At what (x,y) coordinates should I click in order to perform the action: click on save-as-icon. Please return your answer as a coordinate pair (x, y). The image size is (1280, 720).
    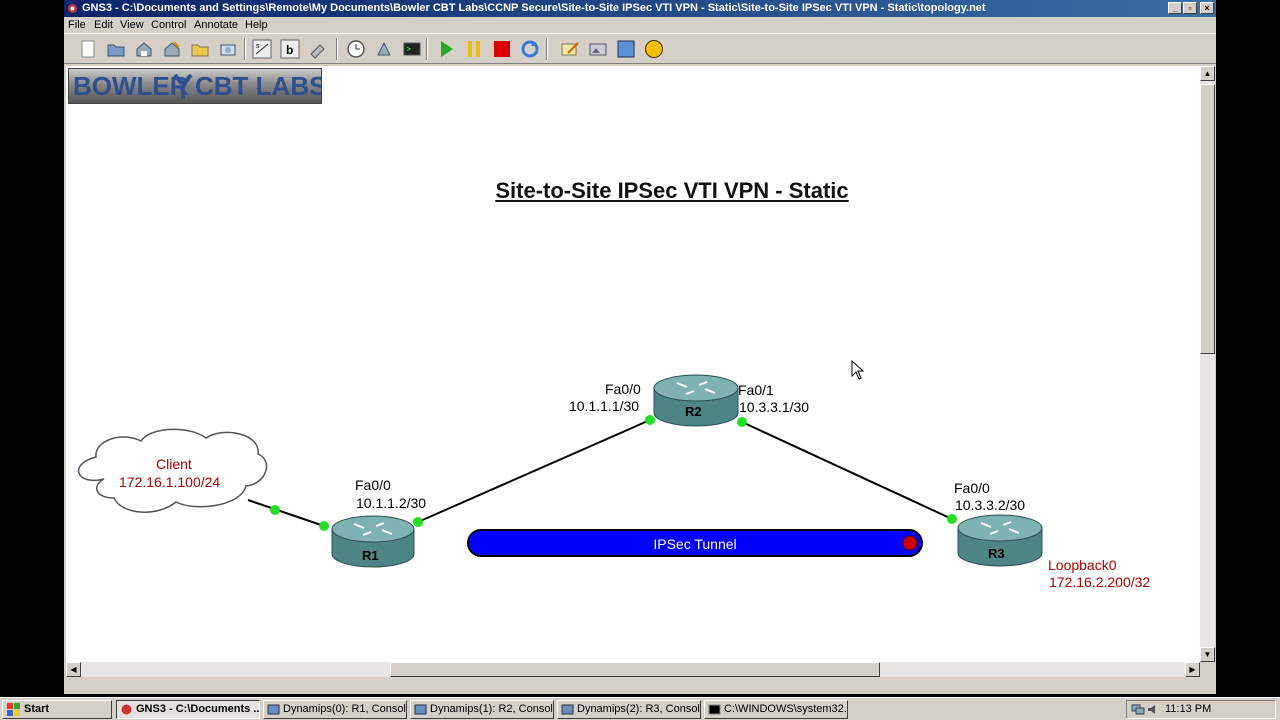
    Looking at the image, I should click on (172, 49).